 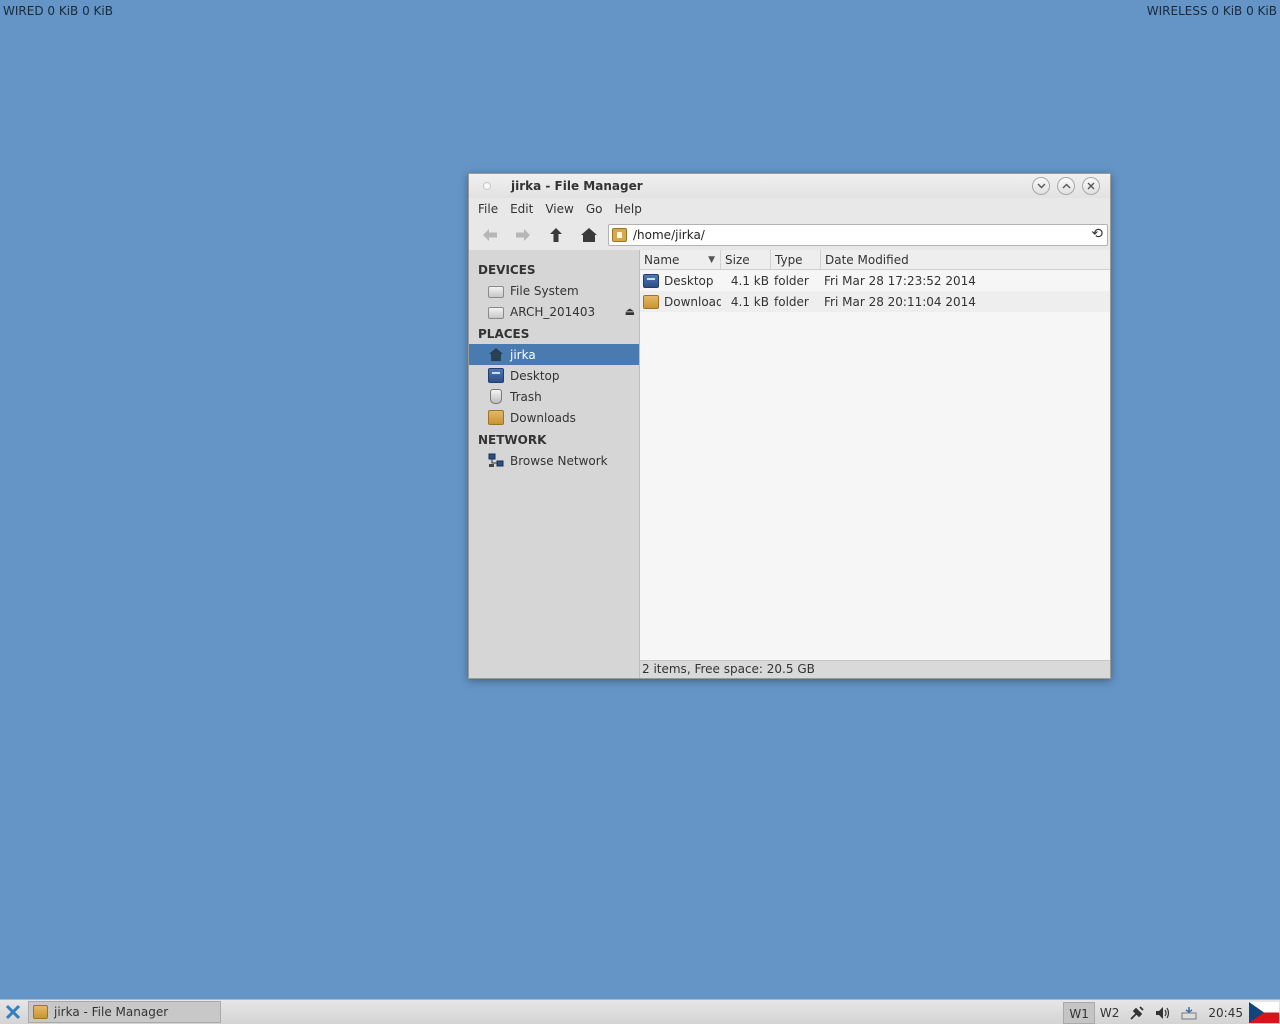 I want to click on network-icon, so click(x=496, y=460).